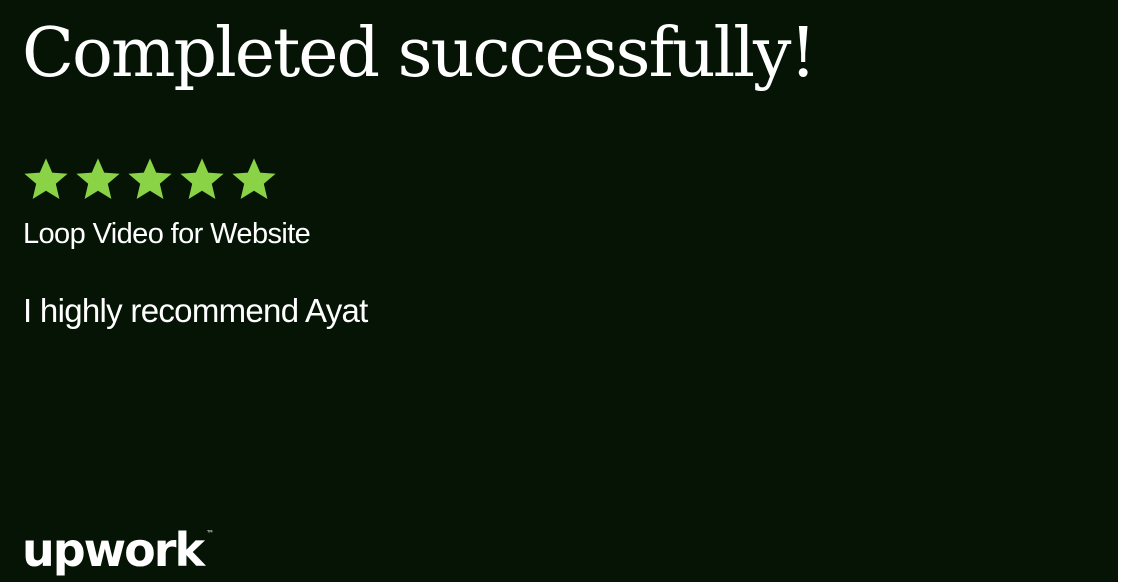 This screenshot has height=588, width=1126. Describe the element at coordinates (167, 234) in the screenshot. I see `project-title: Loop Video for Website` at that location.